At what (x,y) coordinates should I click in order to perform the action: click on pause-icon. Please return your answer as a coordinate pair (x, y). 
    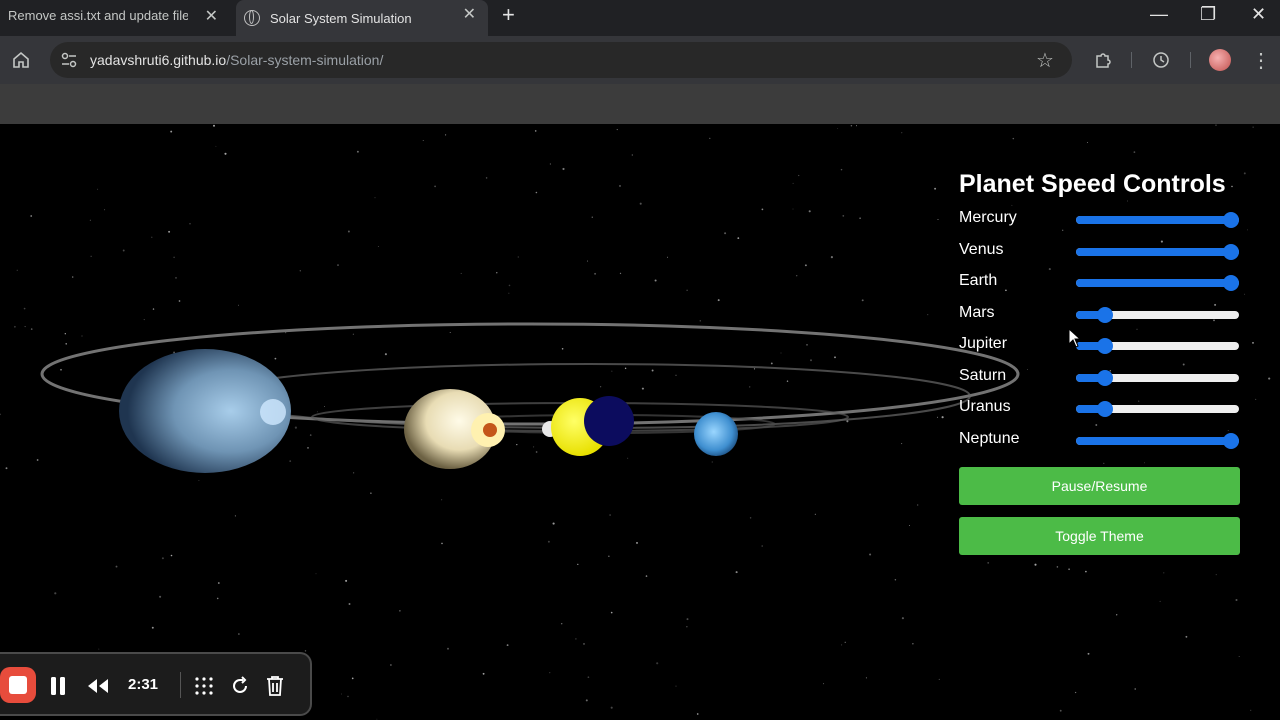
    Looking at the image, I should click on (58, 686).